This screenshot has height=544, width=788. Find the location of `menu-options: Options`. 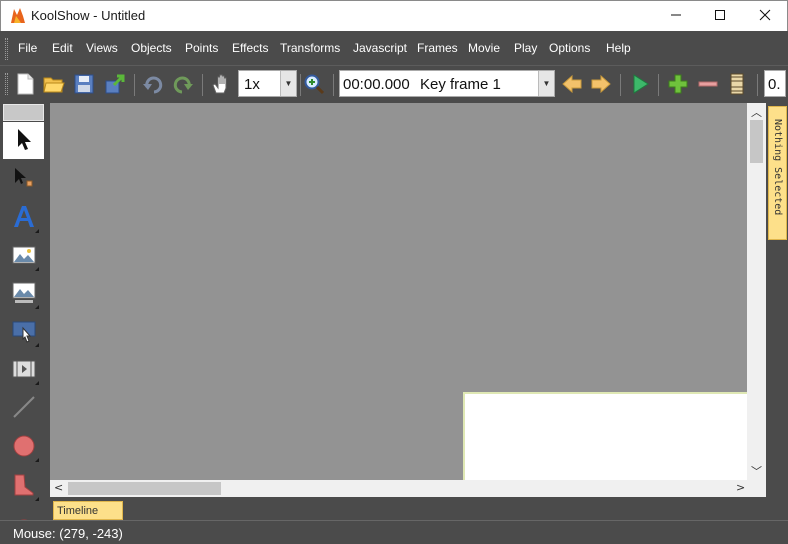

menu-options: Options is located at coordinates (569, 48).